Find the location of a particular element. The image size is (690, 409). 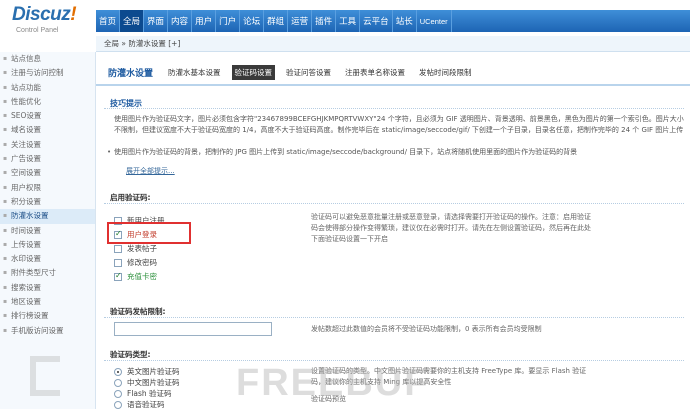

captcha-option-checkbox: 发表帖子 is located at coordinates (135, 248).